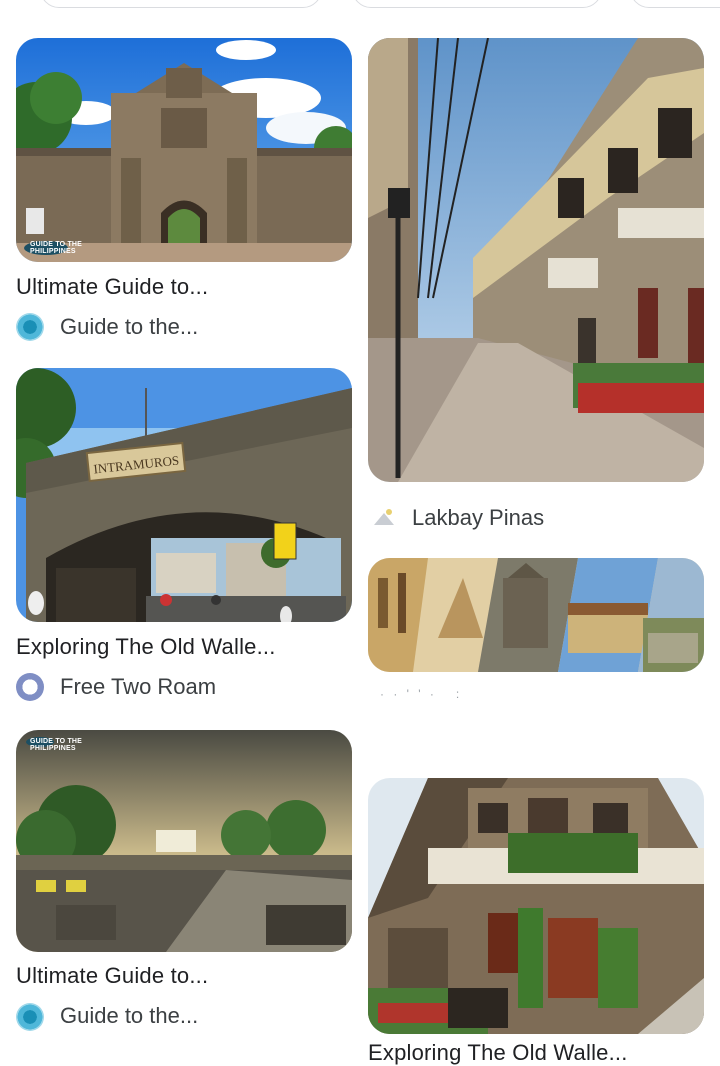  I want to click on result-card: · · ' ' · :, so click(540, 635).